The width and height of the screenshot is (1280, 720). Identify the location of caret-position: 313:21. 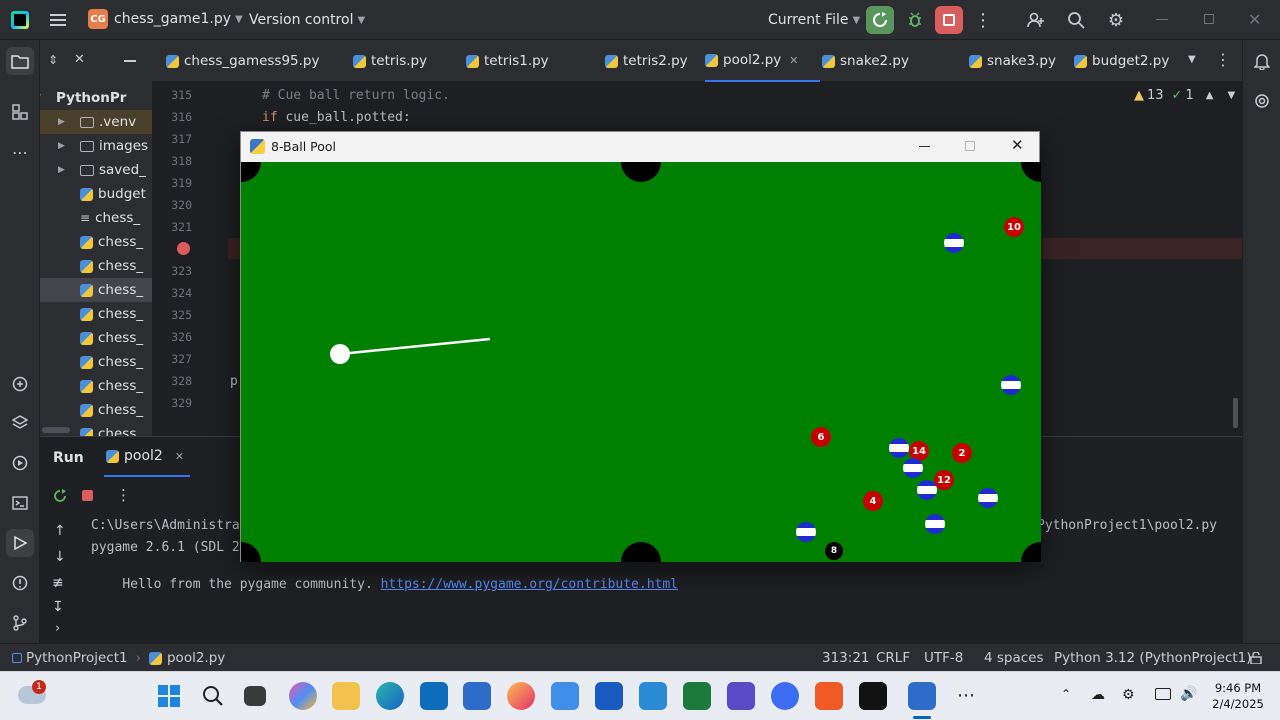
(846, 658).